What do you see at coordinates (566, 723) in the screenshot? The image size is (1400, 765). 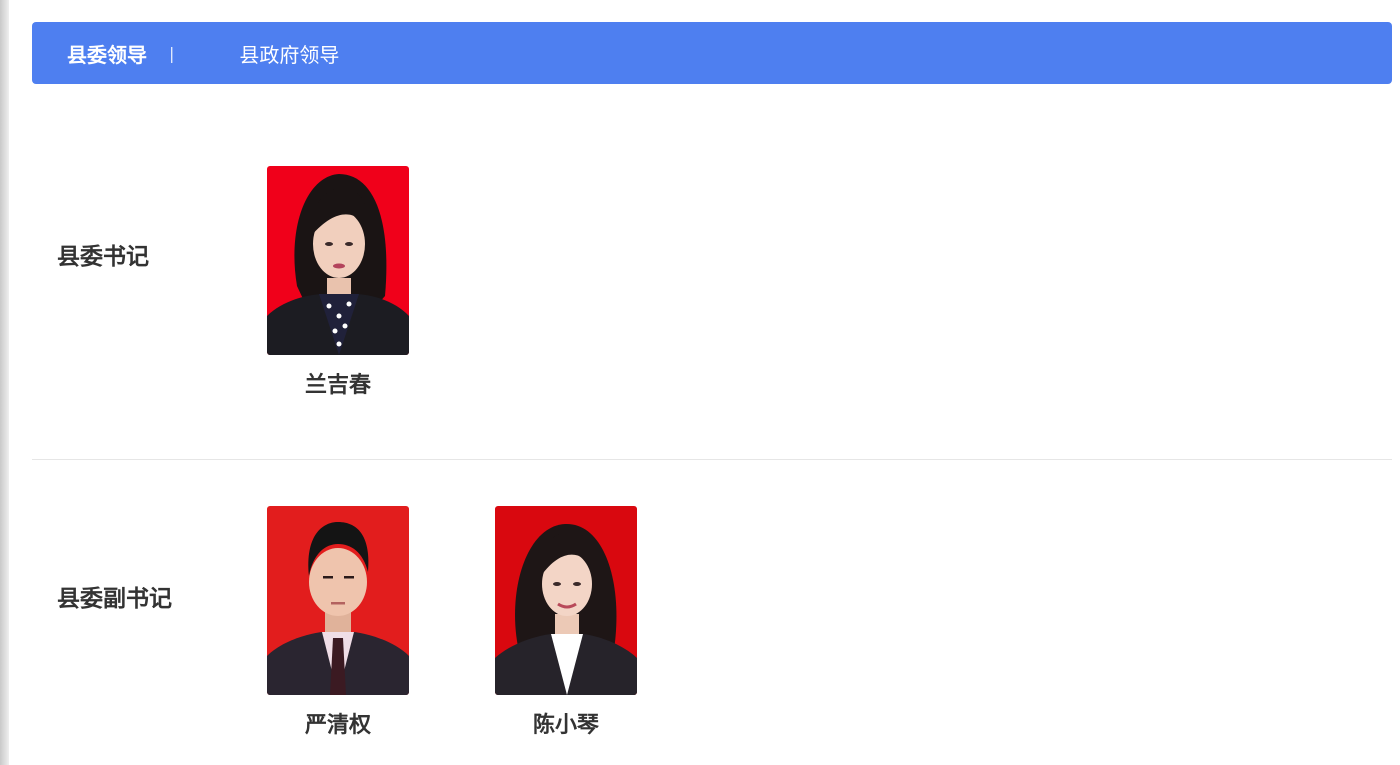 I see `person-name: 陈小琴` at bounding box center [566, 723].